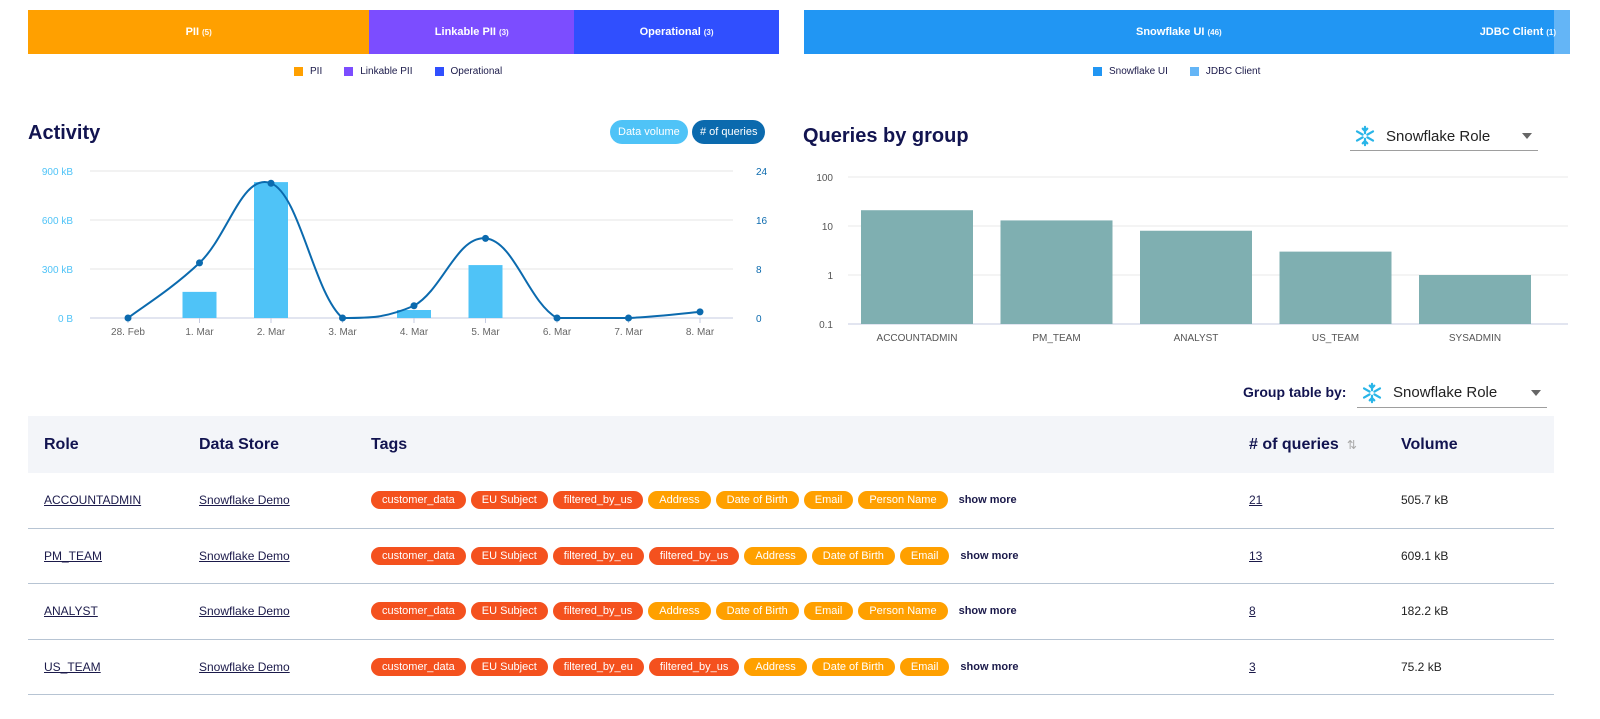  I want to click on x-axis-label: ANALYST, so click(1196, 338).